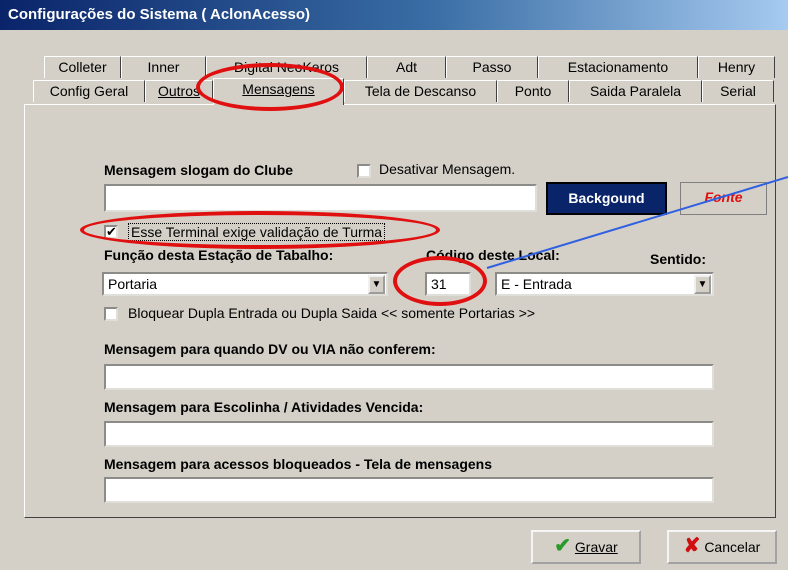  Describe the element at coordinates (199, 170) in the screenshot. I see `slogan-label: Mensagem slogam do Clube` at that location.